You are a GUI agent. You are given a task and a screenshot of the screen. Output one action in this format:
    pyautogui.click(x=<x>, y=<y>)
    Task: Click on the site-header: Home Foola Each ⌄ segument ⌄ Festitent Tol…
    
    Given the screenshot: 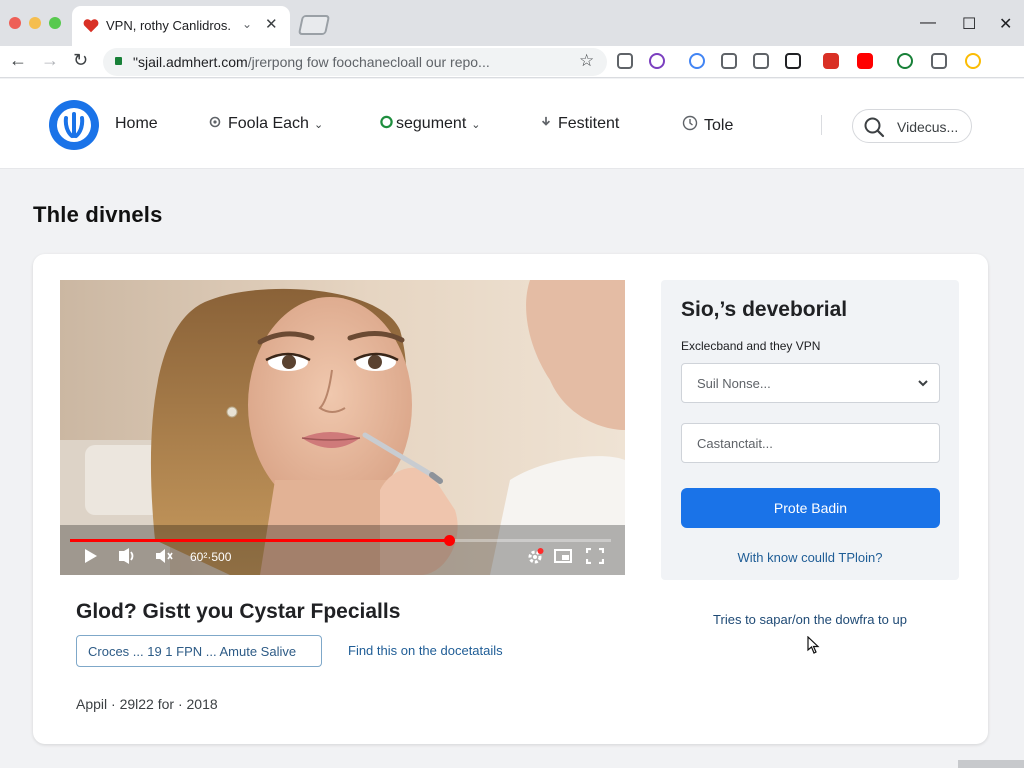 What is the action you would take?
    pyautogui.click(x=512, y=124)
    